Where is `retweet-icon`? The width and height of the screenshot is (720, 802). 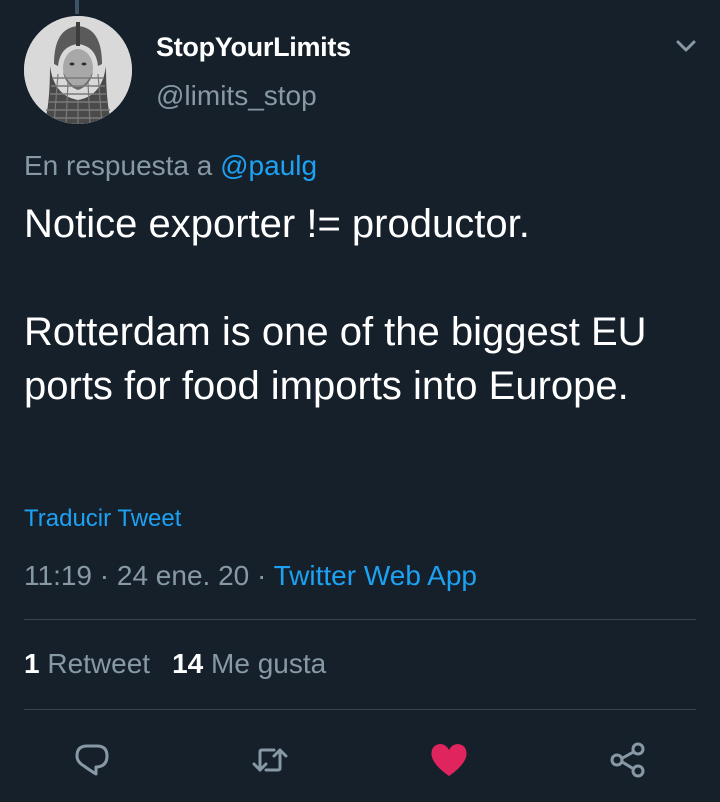
retweet-icon is located at coordinates (270, 760).